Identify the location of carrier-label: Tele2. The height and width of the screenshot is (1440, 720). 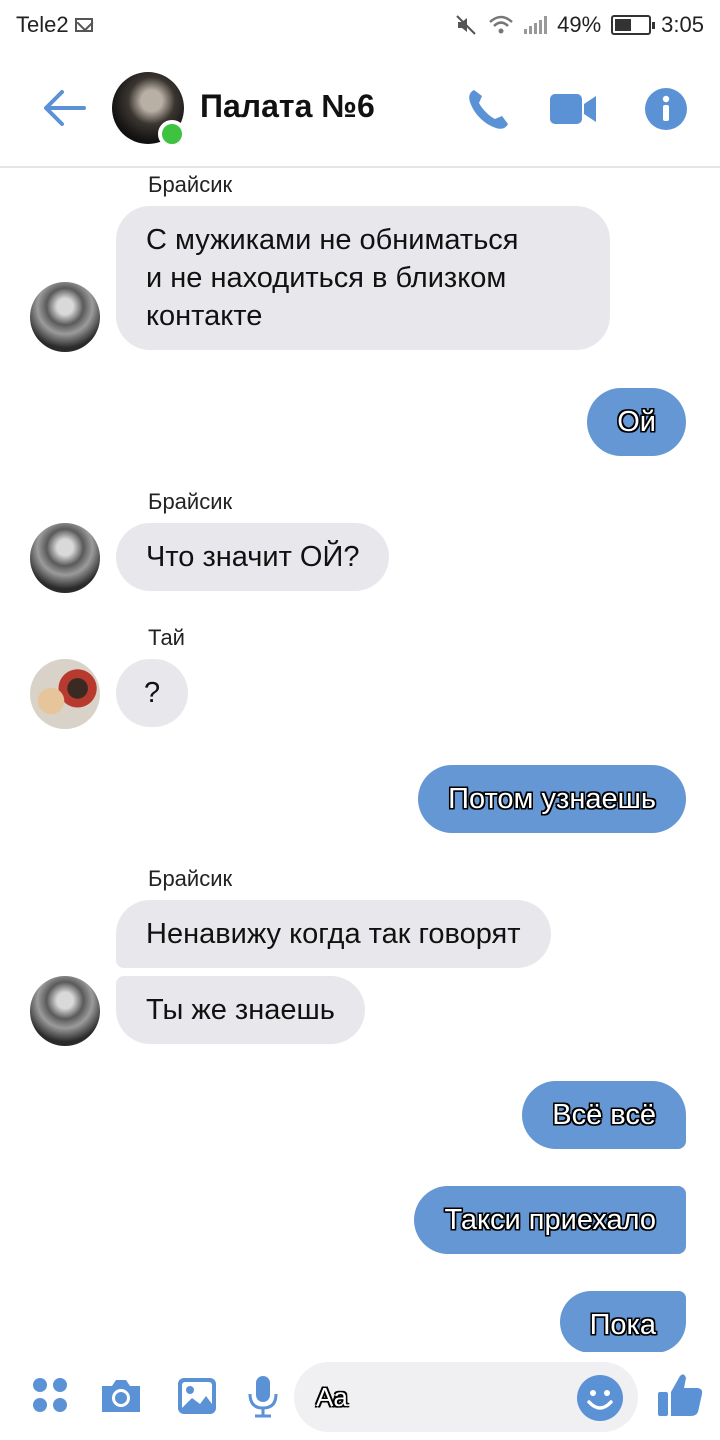
(42, 24).